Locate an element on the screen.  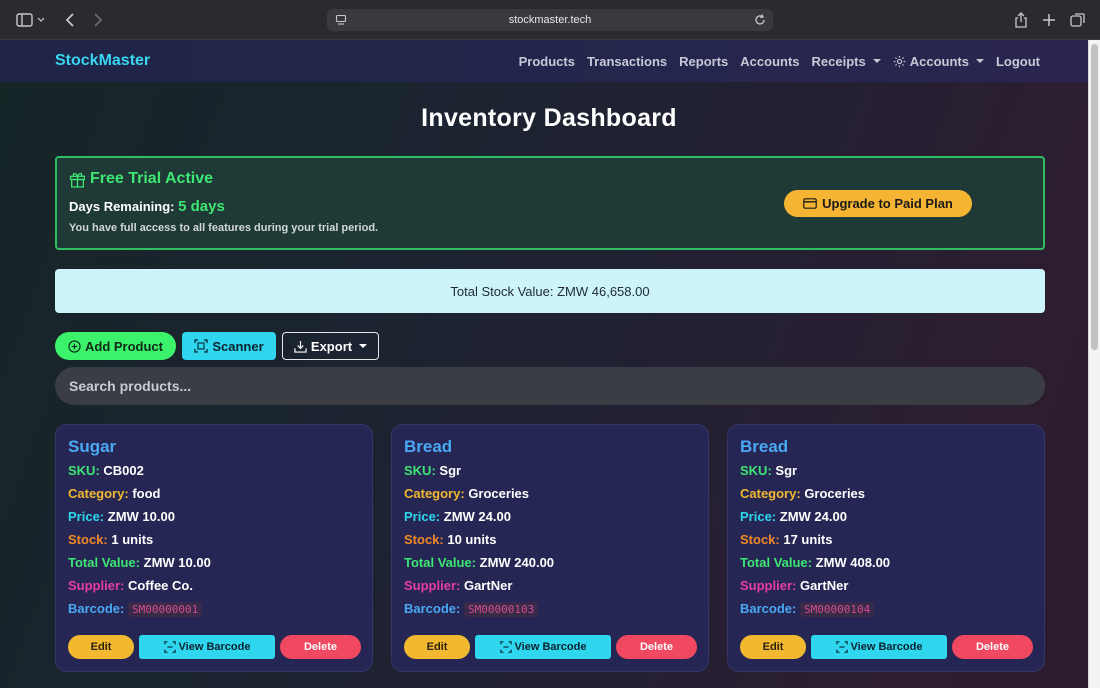
product-total-value: Total Value: ZMW 408.00 is located at coordinates (815, 562).